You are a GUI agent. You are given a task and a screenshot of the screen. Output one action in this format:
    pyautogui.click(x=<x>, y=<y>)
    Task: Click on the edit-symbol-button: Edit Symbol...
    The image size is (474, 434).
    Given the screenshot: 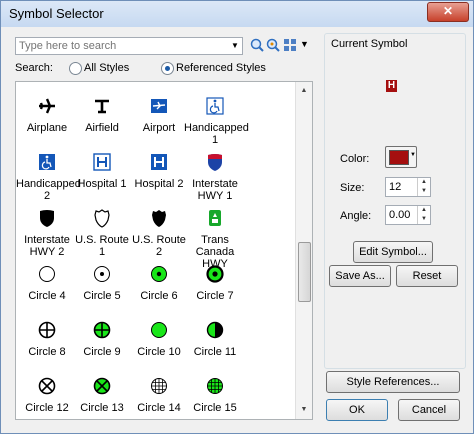 What is the action you would take?
    pyautogui.click(x=393, y=252)
    